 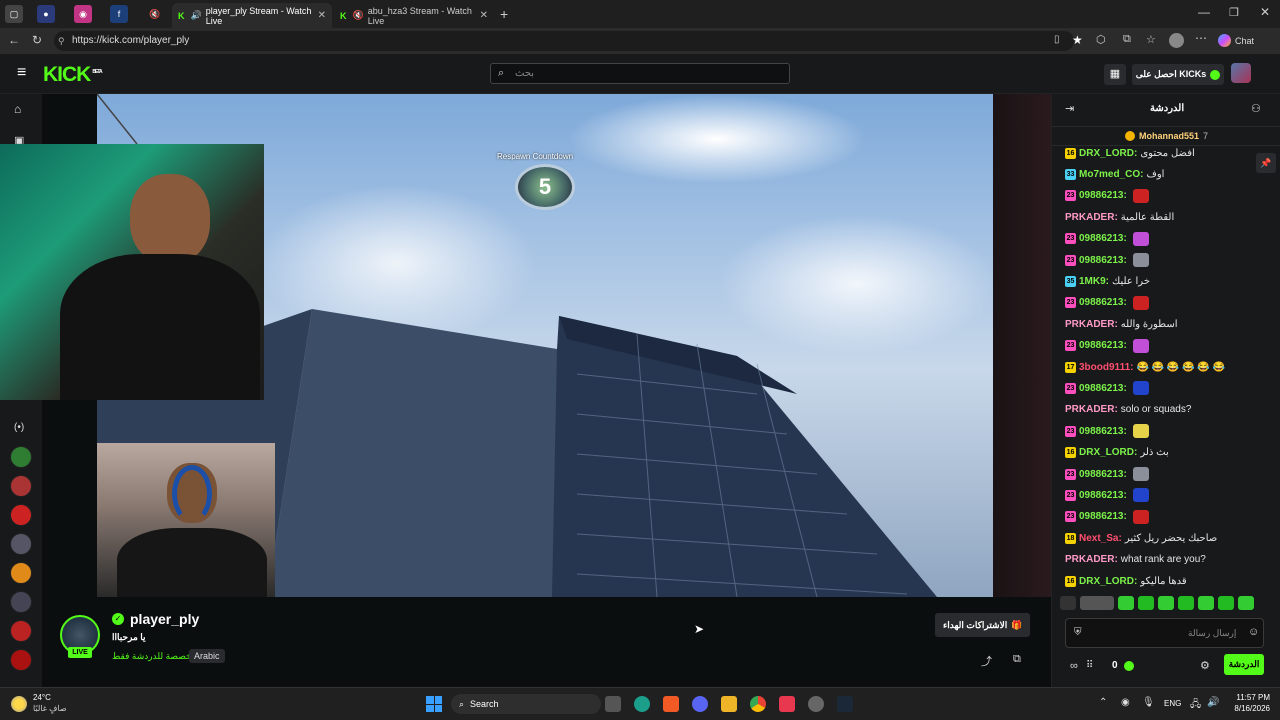 I want to click on profile-avatar, so click(x=1176, y=40).